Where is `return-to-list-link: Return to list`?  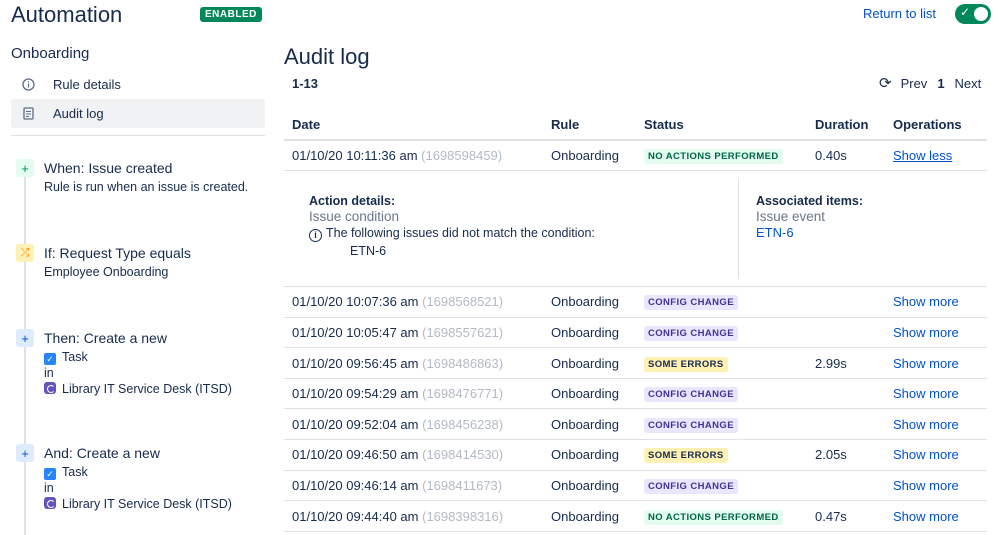
return-to-list-link: Return to list is located at coordinates (899, 13).